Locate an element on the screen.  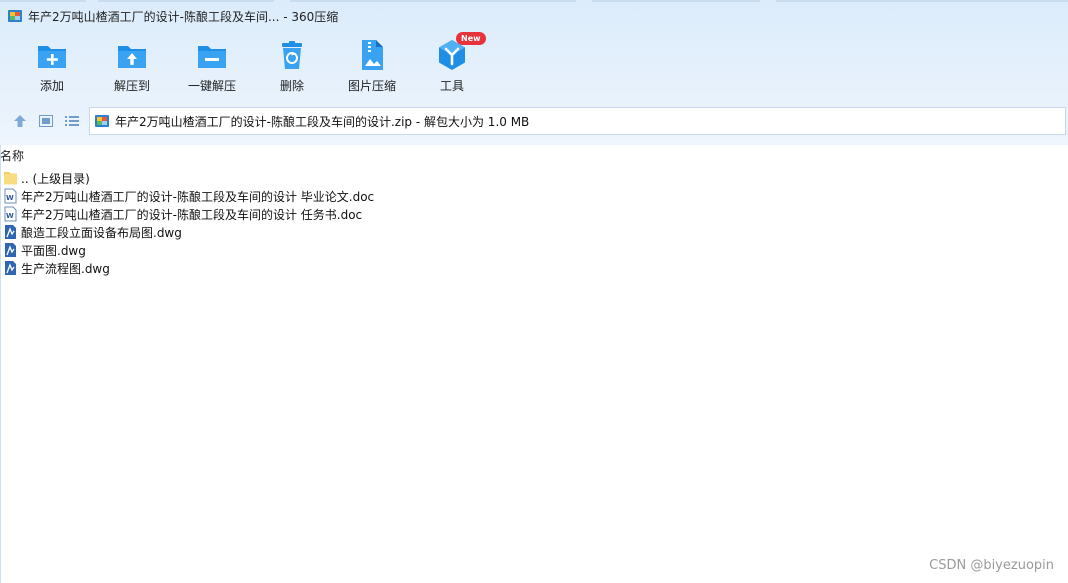
archive-app-icon is located at coordinates (15, 16).